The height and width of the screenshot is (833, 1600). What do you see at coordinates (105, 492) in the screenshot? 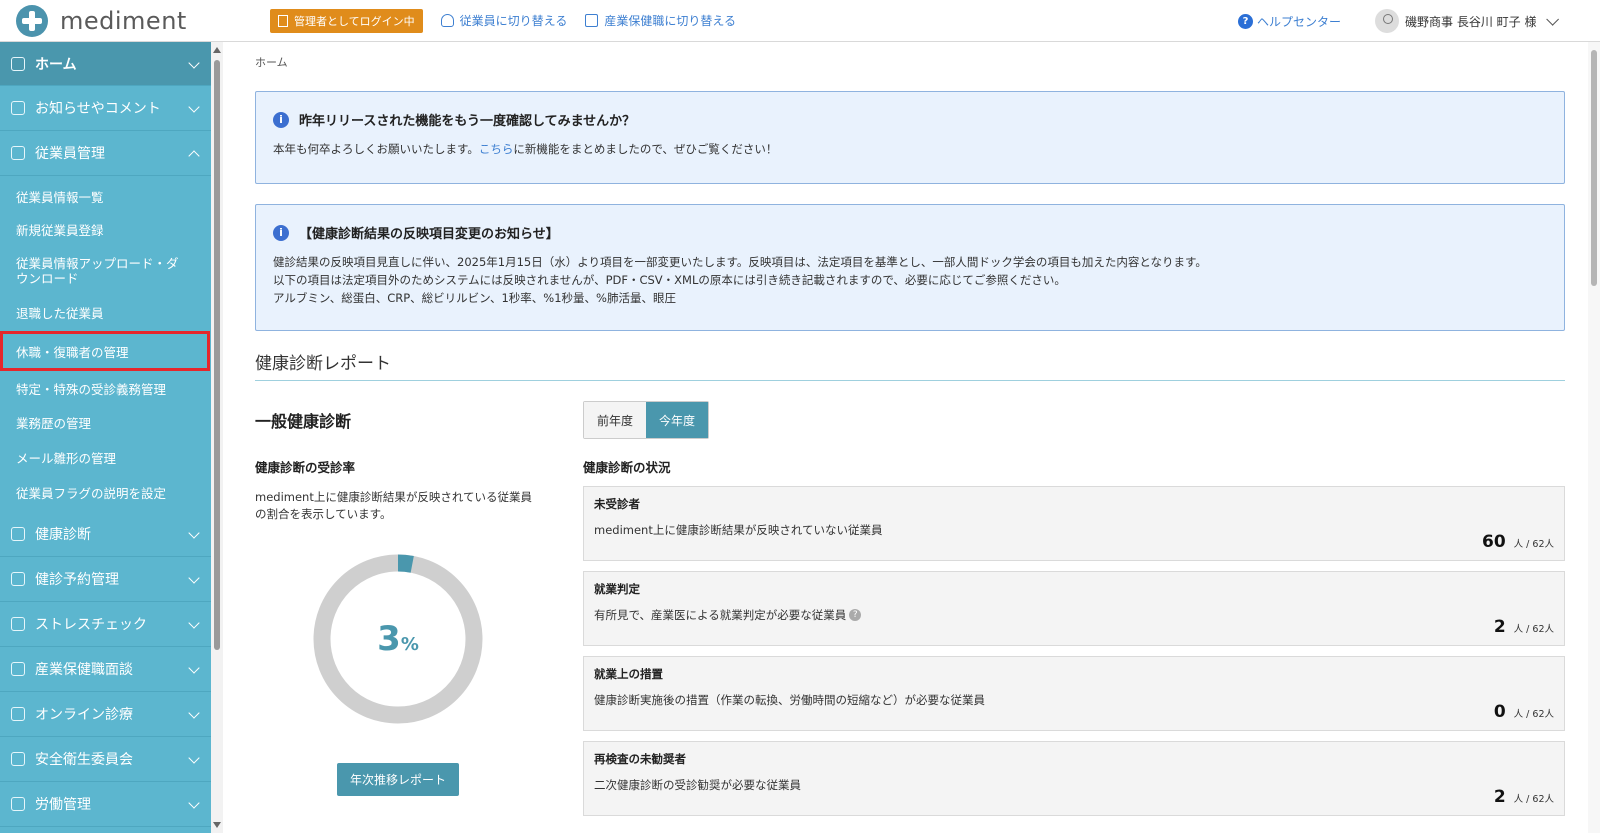
I see `sidebar-subitem-employee-flags: 従業員フラグの説明を設定` at bounding box center [105, 492].